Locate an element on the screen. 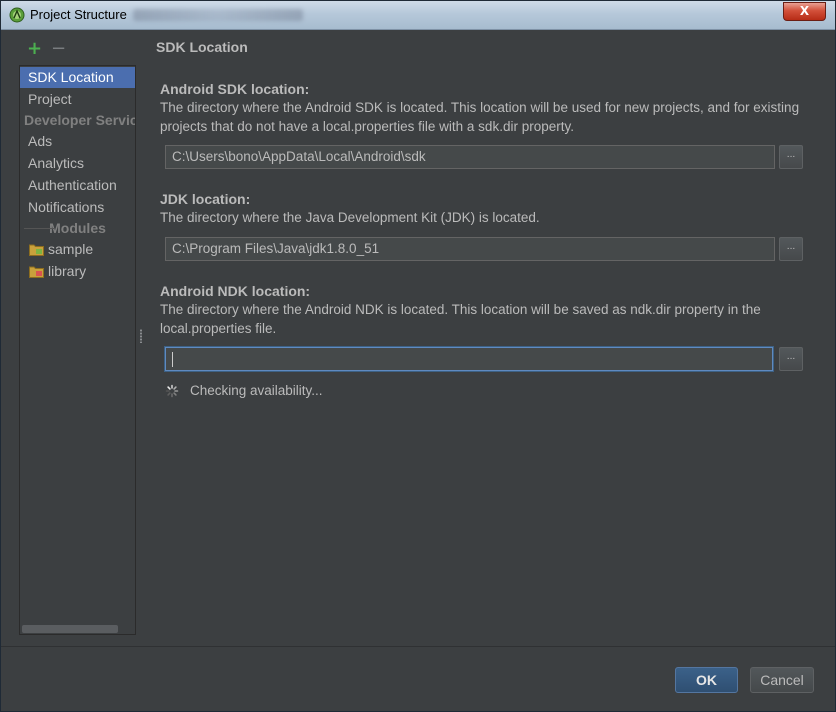  window-title: Project Structure is located at coordinates (78, 14).